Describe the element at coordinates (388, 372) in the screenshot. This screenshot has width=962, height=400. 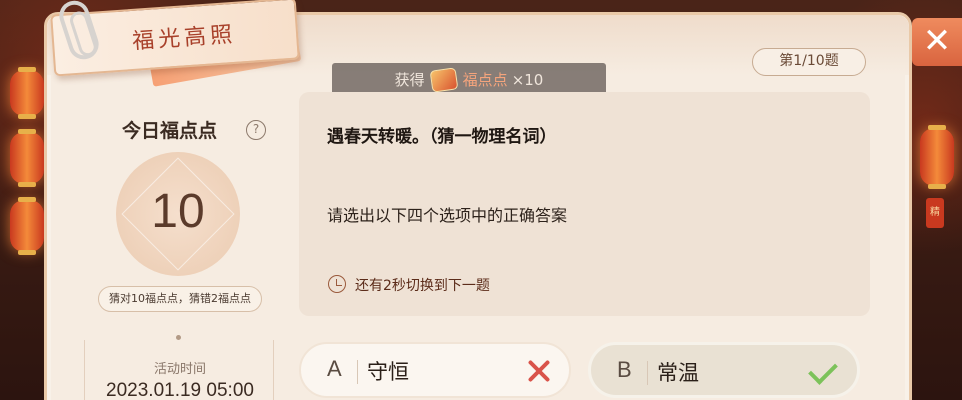
I see `option-text: 守恒` at that location.